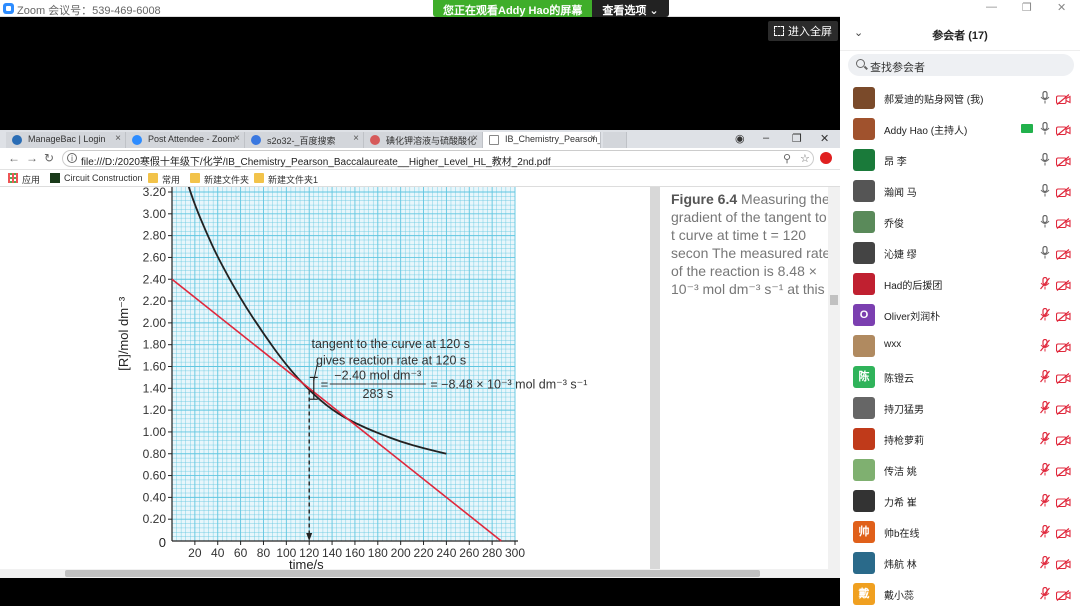 Image resolution: width=1080 pixels, height=606 pixels. What do you see at coordinates (960, 531) in the screenshot?
I see `participant-row: 帅帅b在线` at bounding box center [960, 531].